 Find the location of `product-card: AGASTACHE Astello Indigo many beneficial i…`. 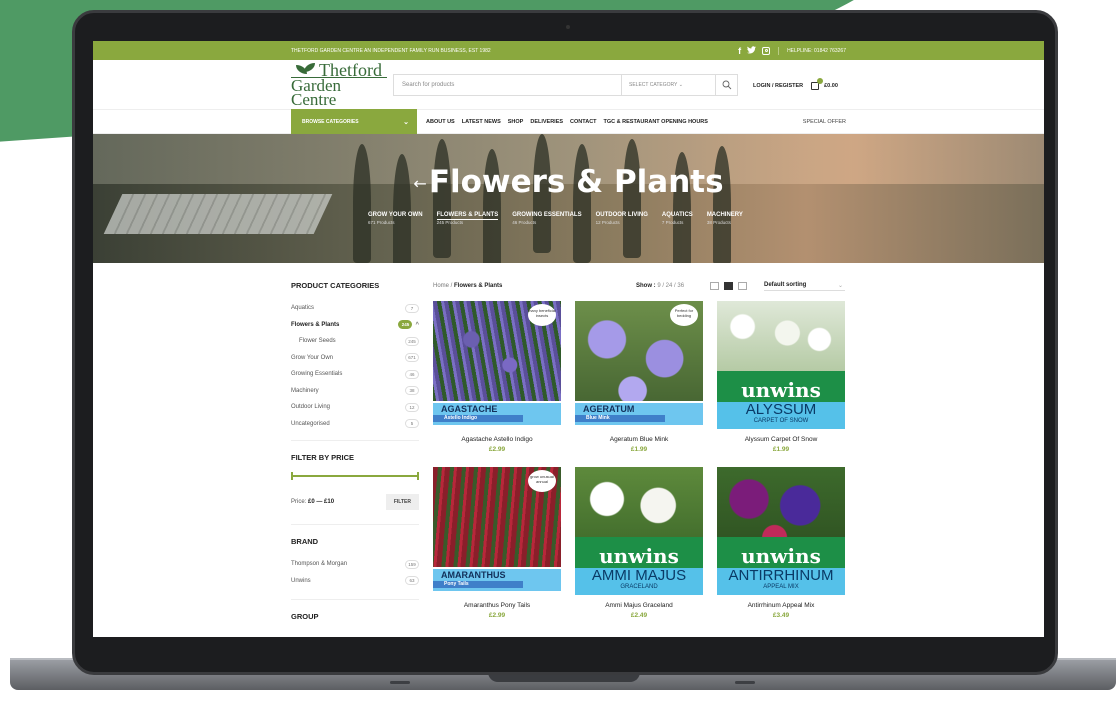

product-card: AGASTACHE Astello Indigo many beneficial i… is located at coordinates (497, 377).